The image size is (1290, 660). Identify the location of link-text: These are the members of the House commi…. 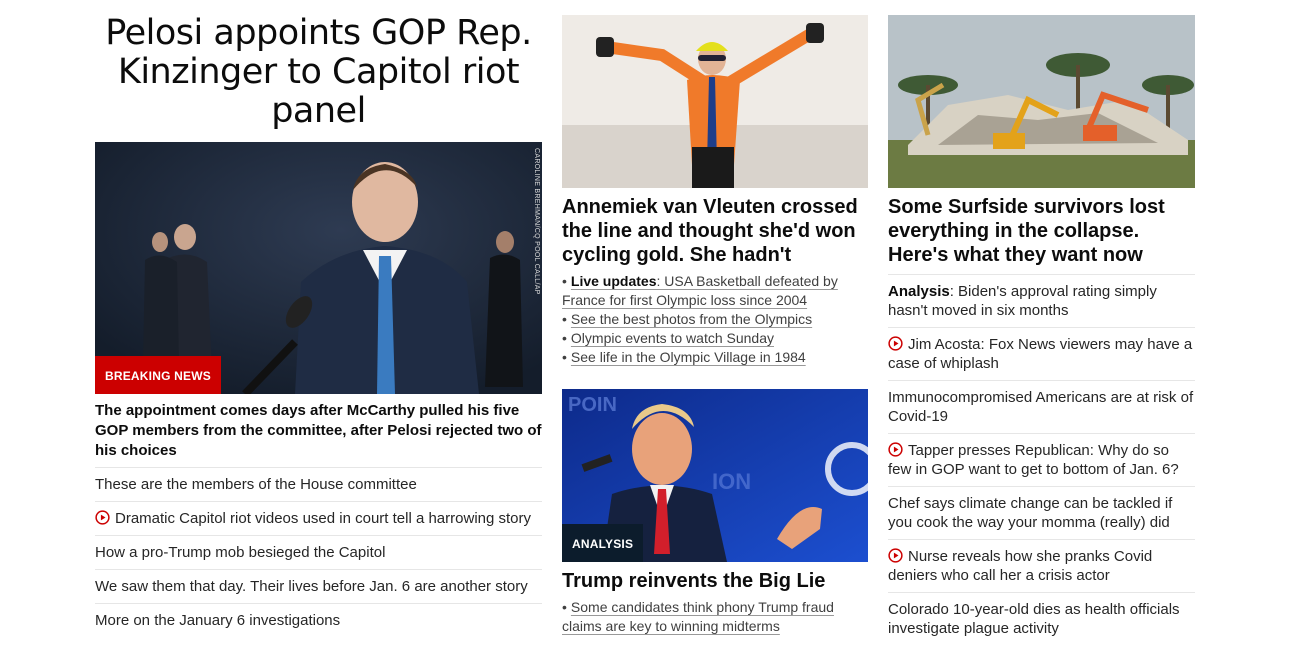
(256, 484).